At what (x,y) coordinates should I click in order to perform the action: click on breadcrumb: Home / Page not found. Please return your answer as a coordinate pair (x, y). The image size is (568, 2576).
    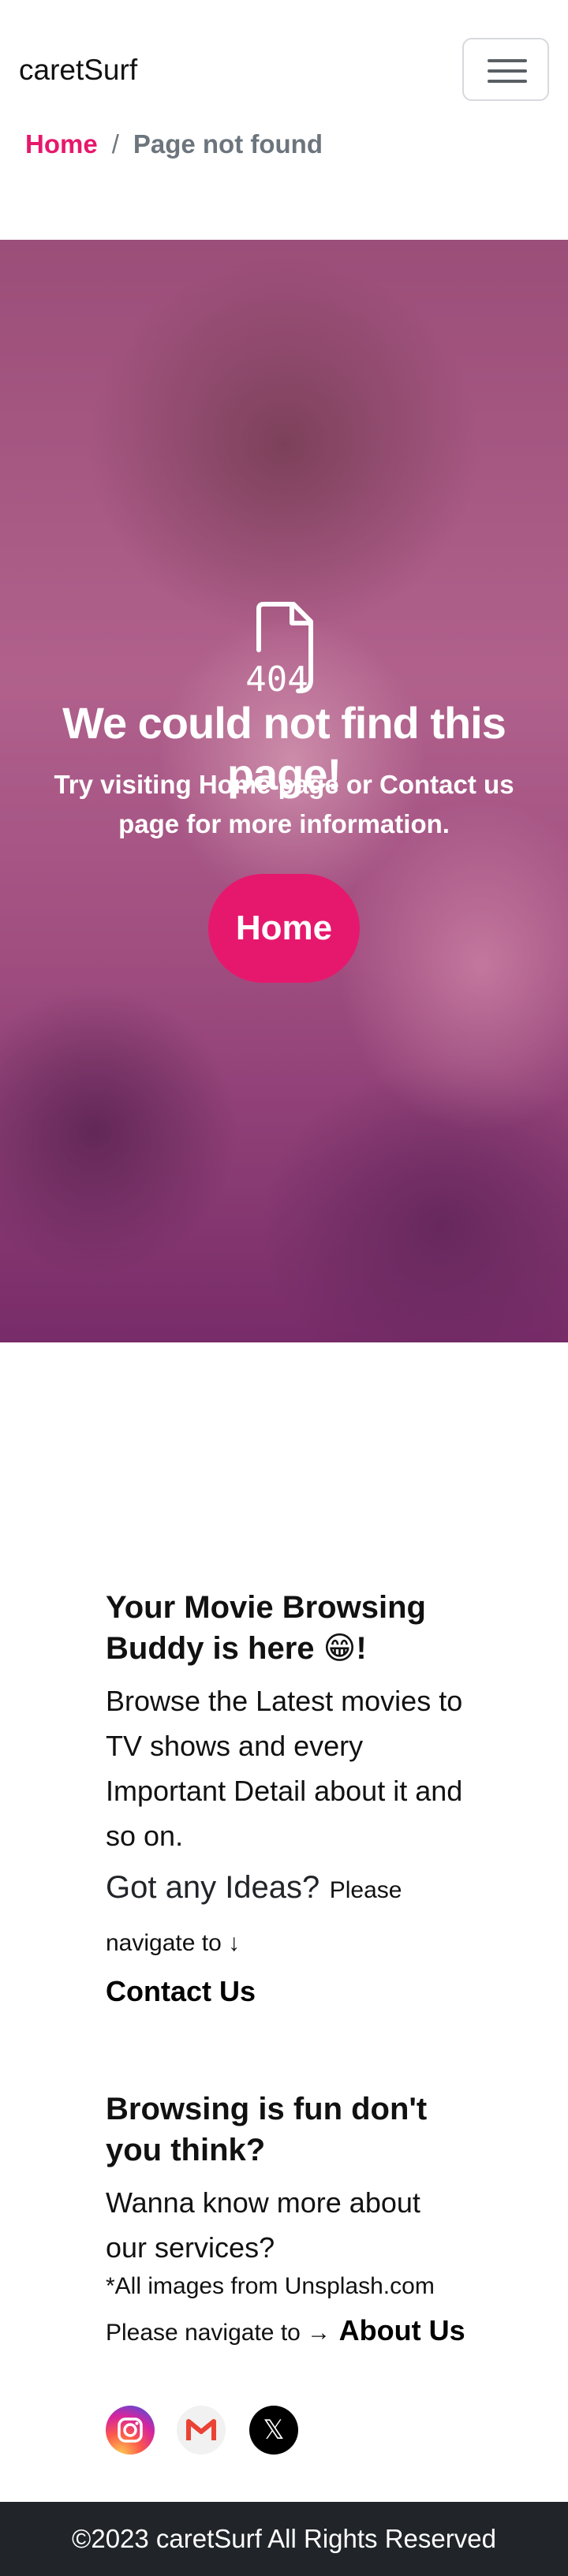
    Looking at the image, I should click on (174, 144).